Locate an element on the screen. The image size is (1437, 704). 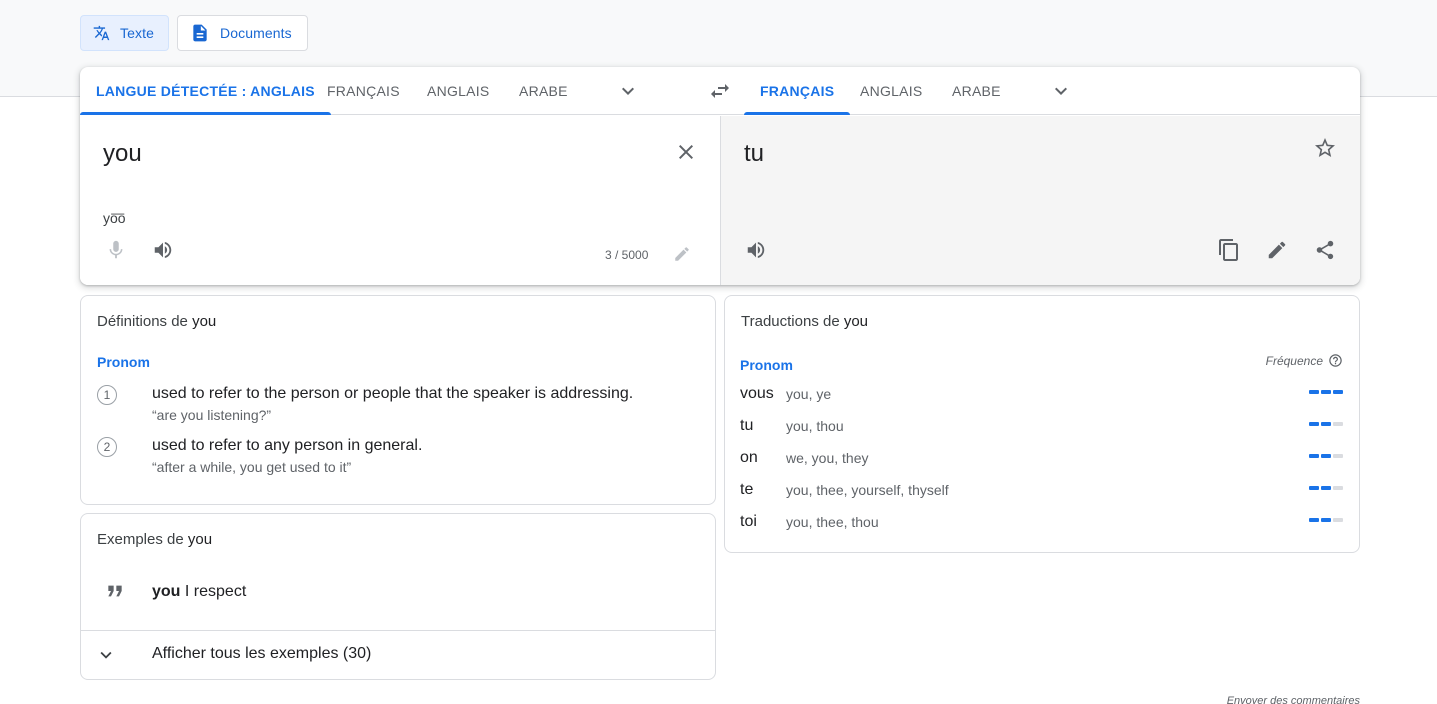
tab-target-french: FRANÇAIS is located at coordinates (797, 91).